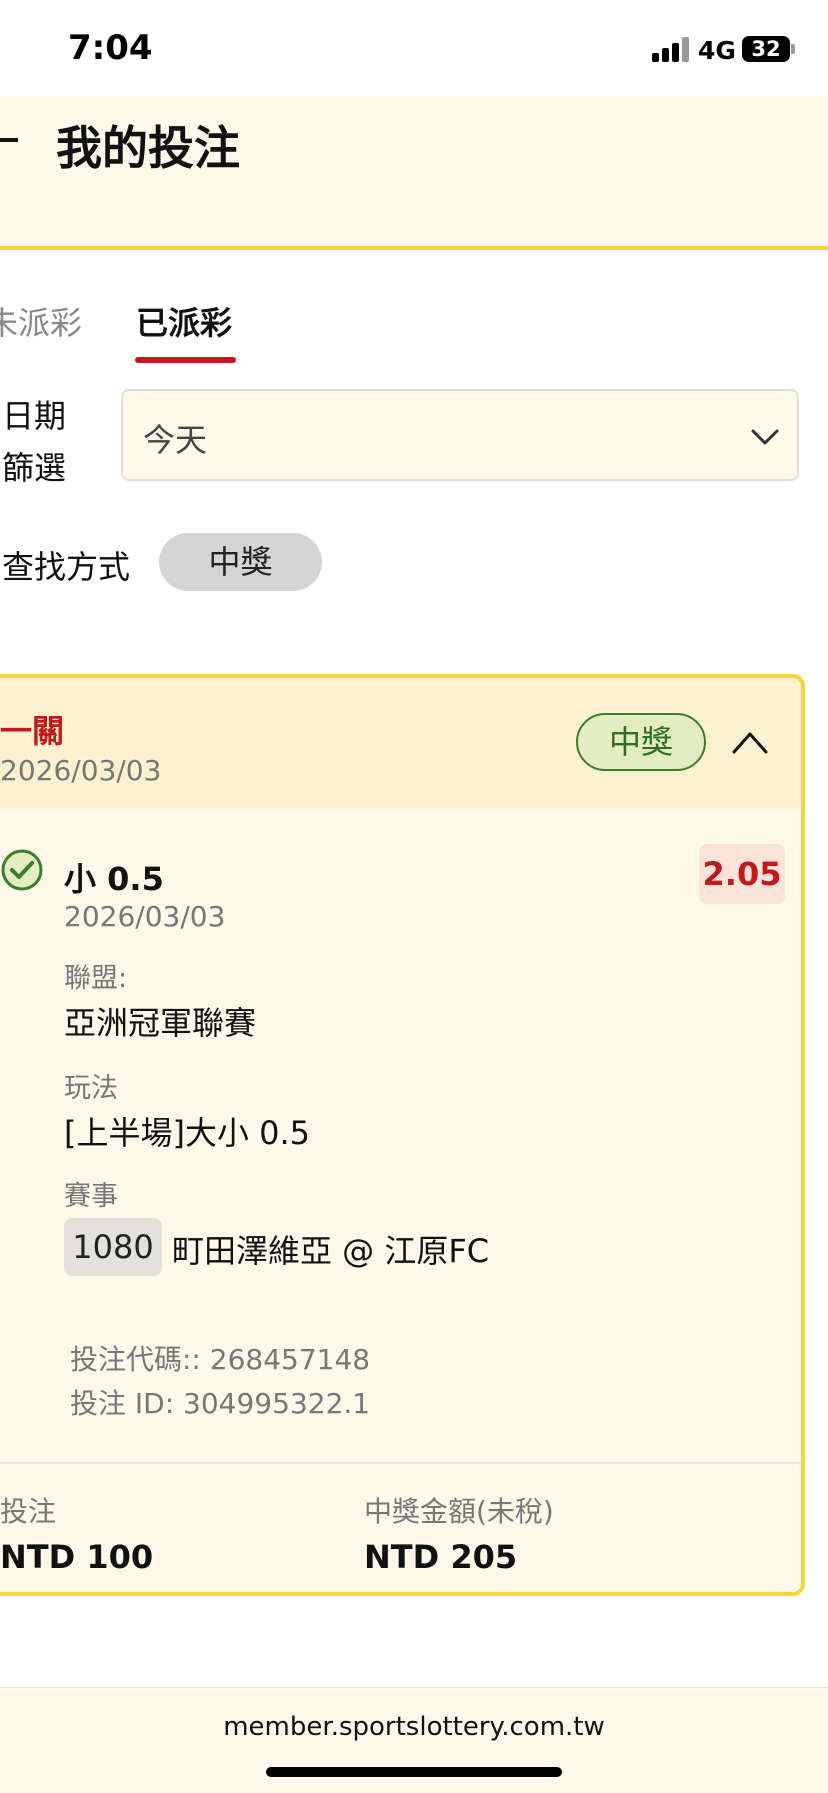 This screenshot has height=1793, width=828. Describe the element at coordinates (240, 562) in the screenshot. I see `win-filter-chip: 中獎` at that location.